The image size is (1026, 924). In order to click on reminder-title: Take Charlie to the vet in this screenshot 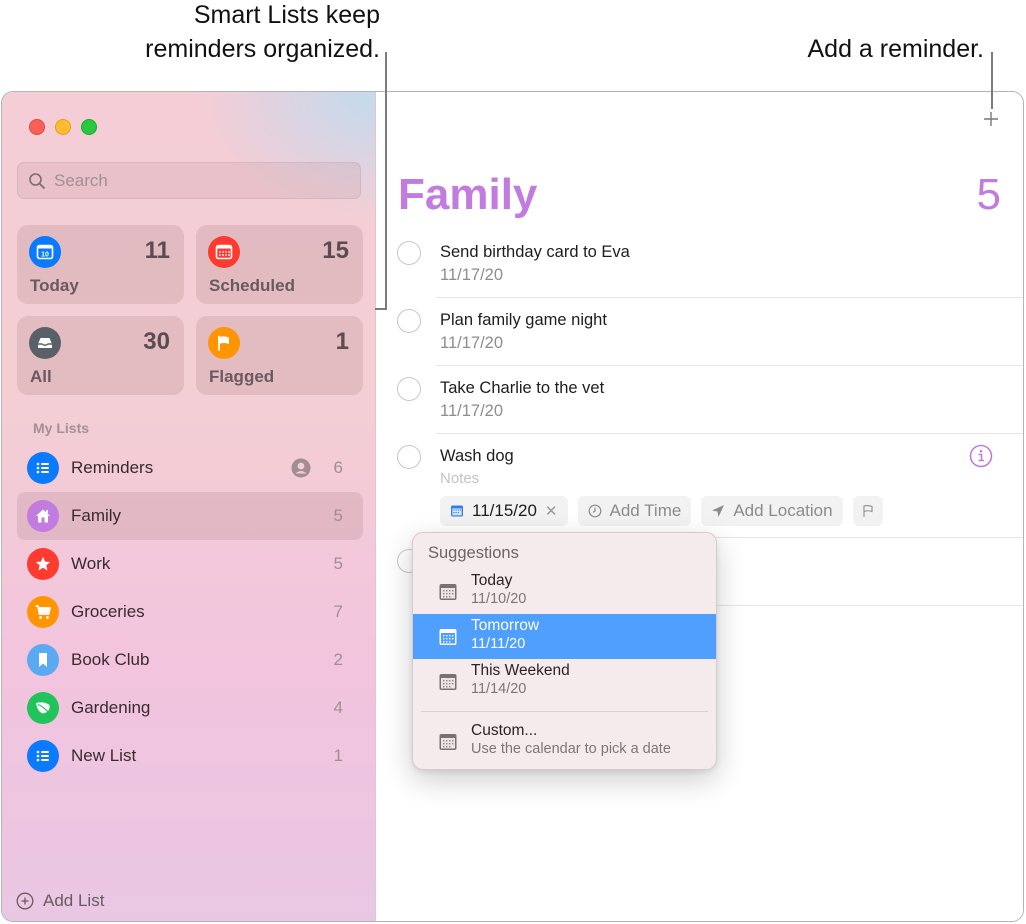, I will do `click(522, 388)`.